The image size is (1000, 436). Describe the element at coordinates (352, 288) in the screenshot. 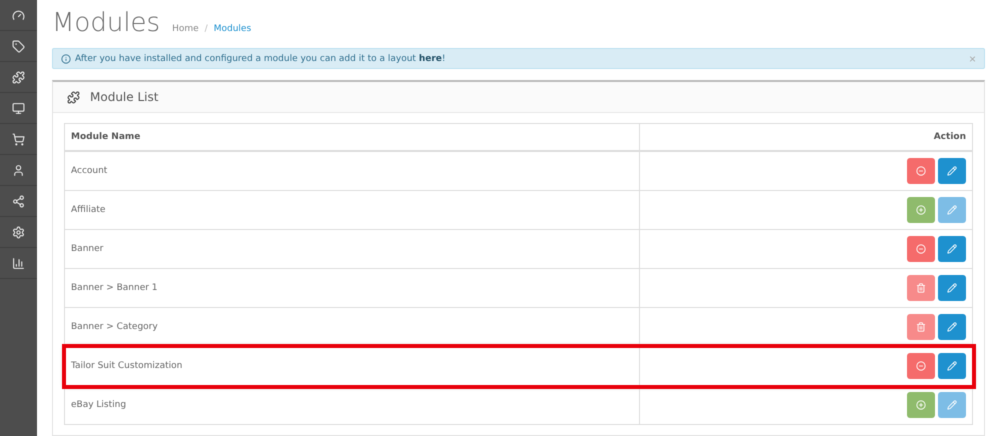

I see `table-cell: Banner > Banner 1` at that location.